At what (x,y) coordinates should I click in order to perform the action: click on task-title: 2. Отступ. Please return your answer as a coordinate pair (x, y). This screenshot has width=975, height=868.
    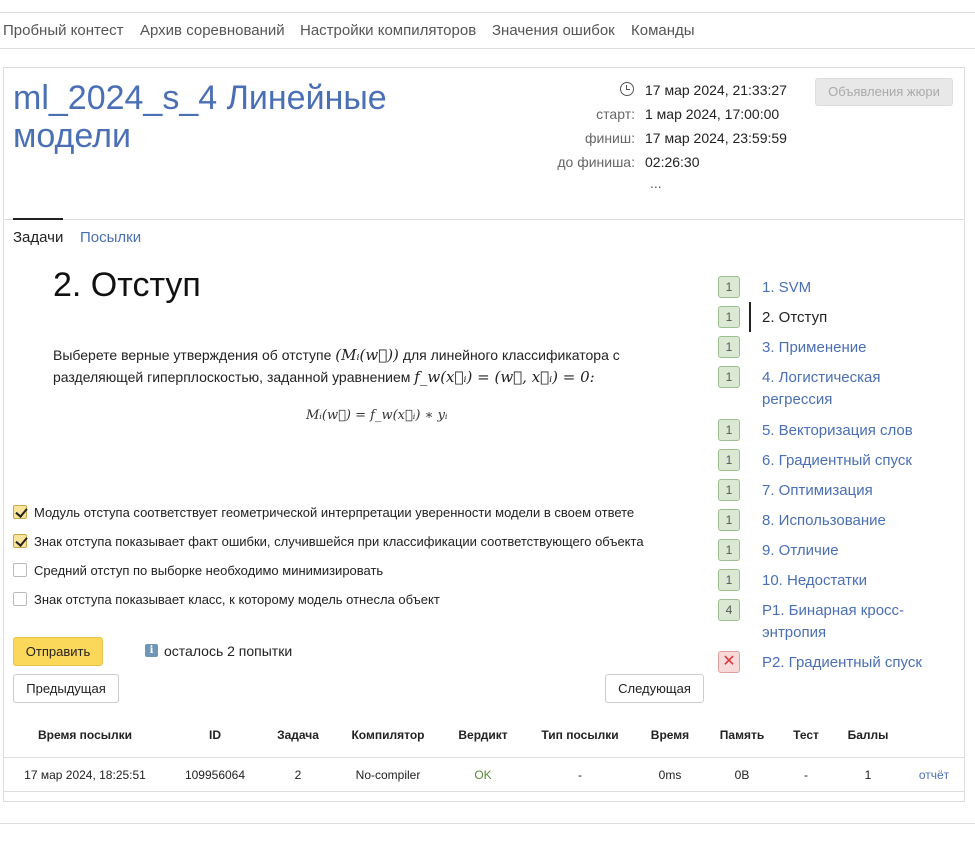
    Looking at the image, I should click on (127, 285).